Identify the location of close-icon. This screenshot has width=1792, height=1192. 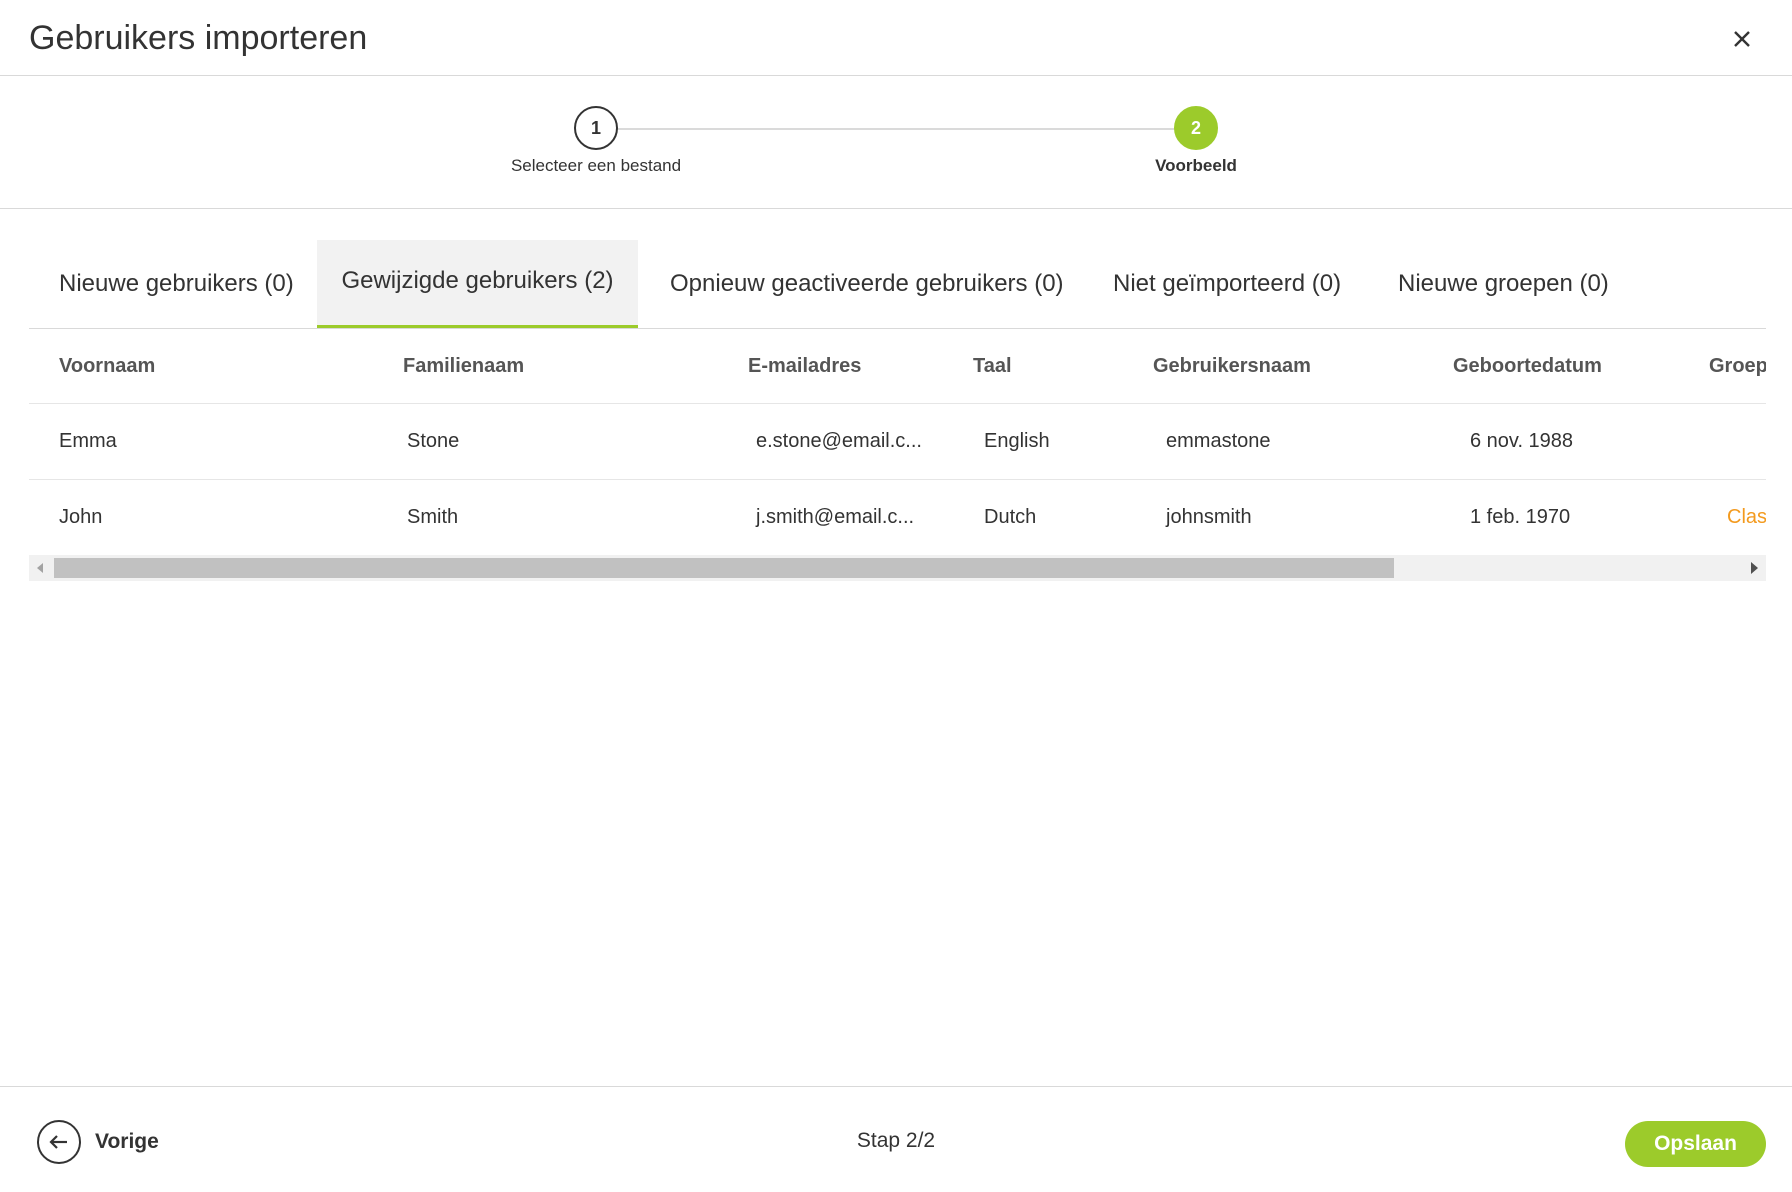
(1742, 39).